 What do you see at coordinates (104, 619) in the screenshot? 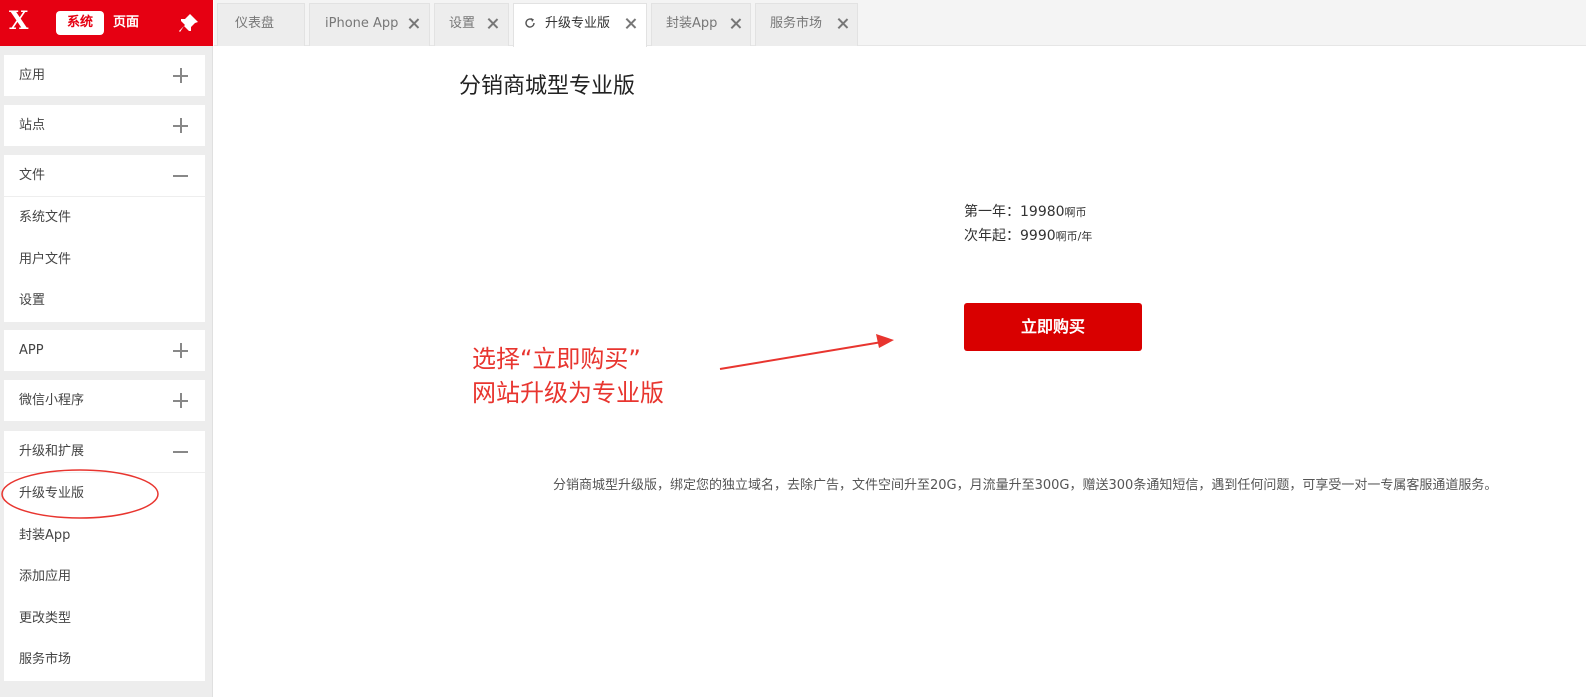
I see `sidebar-item-change-type: 更改类型` at bounding box center [104, 619].